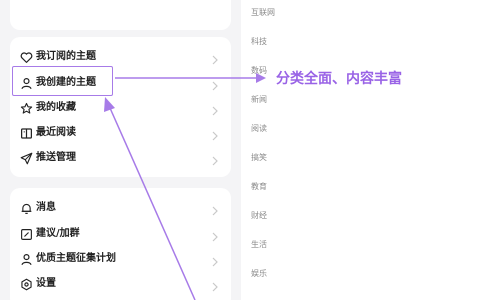 The width and height of the screenshot is (480, 300). Describe the element at coordinates (76, 258) in the screenshot. I see `menu-label: 优质主题征集计划` at that location.